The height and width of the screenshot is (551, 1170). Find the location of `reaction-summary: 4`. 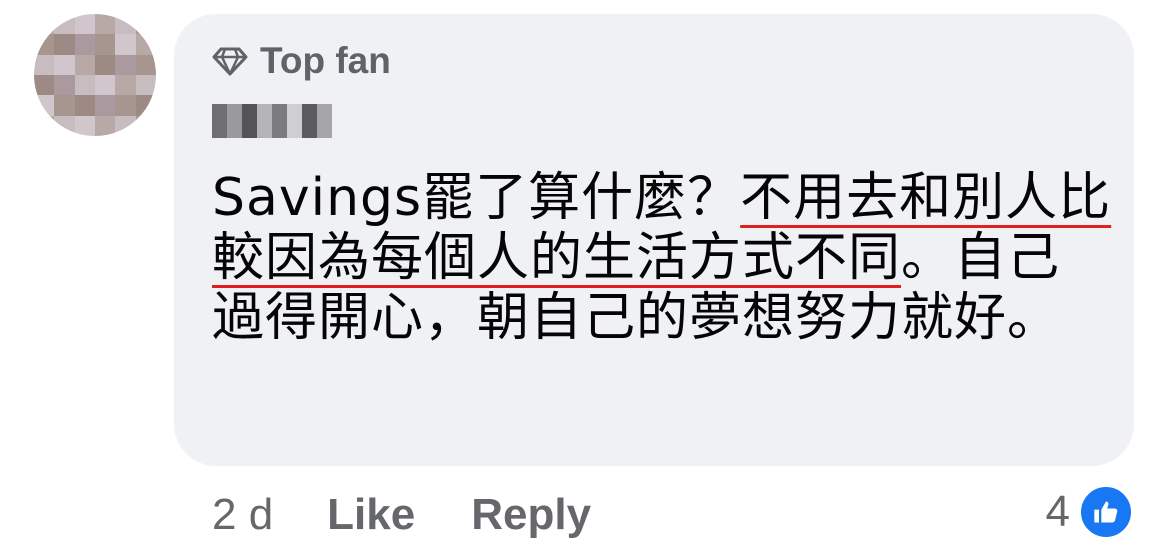

reaction-summary: 4 is located at coordinates (1090, 512).